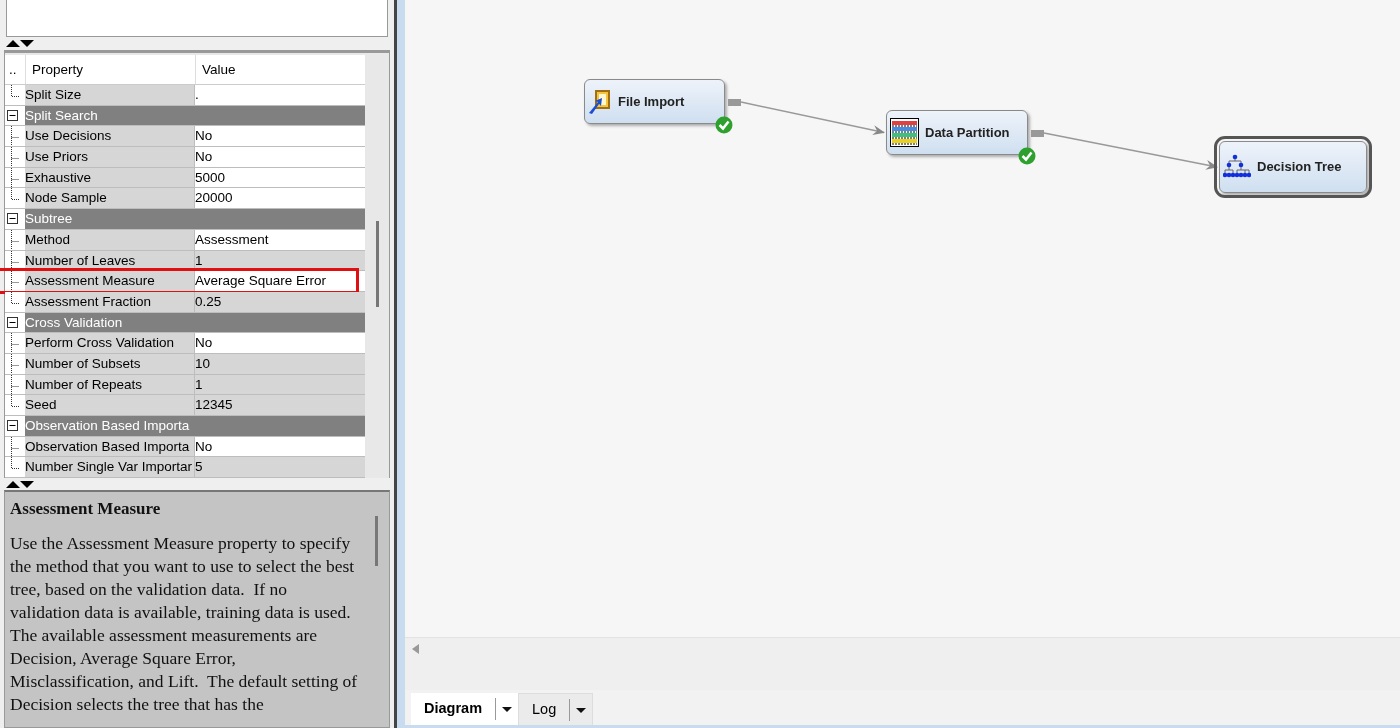 This screenshot has width=1400, height=728. What do you see at coordinates (110, 405) in the screenshot?
I see `property-name: Seed` at bounding box center [110, 405].